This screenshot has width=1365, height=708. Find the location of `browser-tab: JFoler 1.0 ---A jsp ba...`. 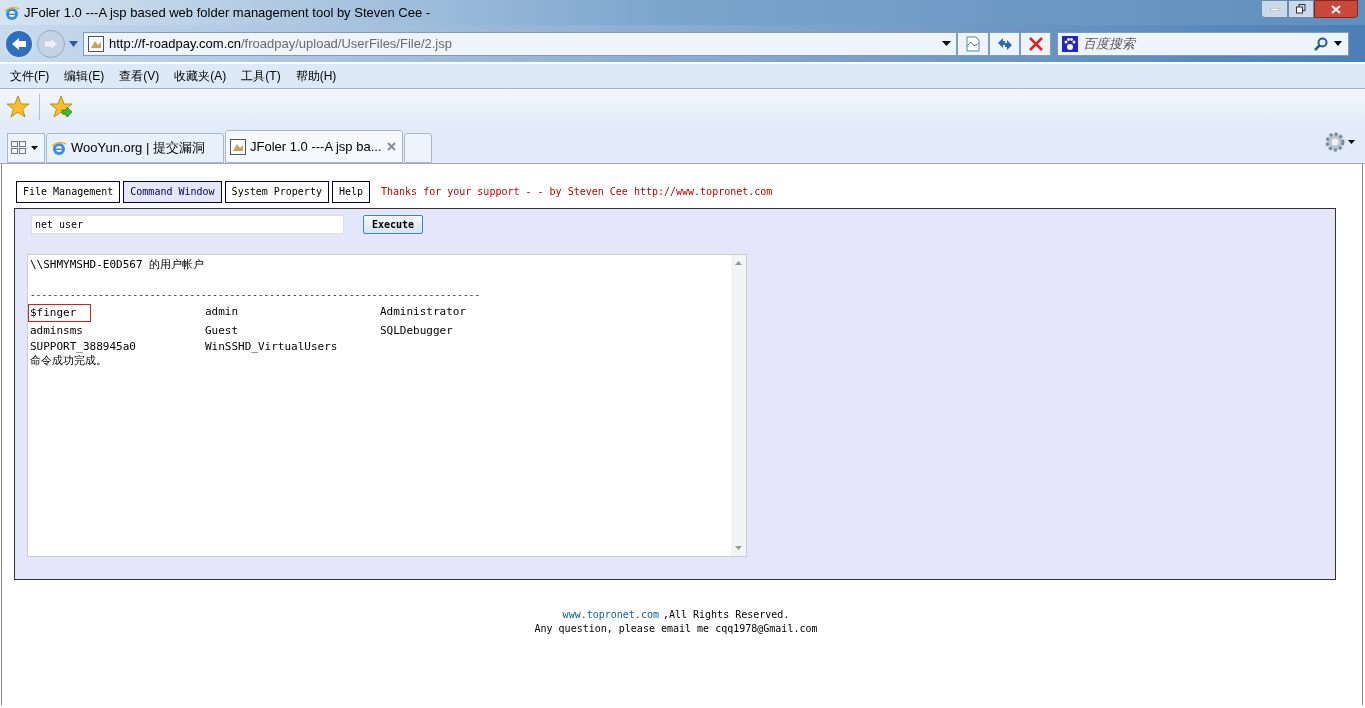

browser-tab: JFoler 1.0 ---A jsp ba... is located at coordinates (314, 146).